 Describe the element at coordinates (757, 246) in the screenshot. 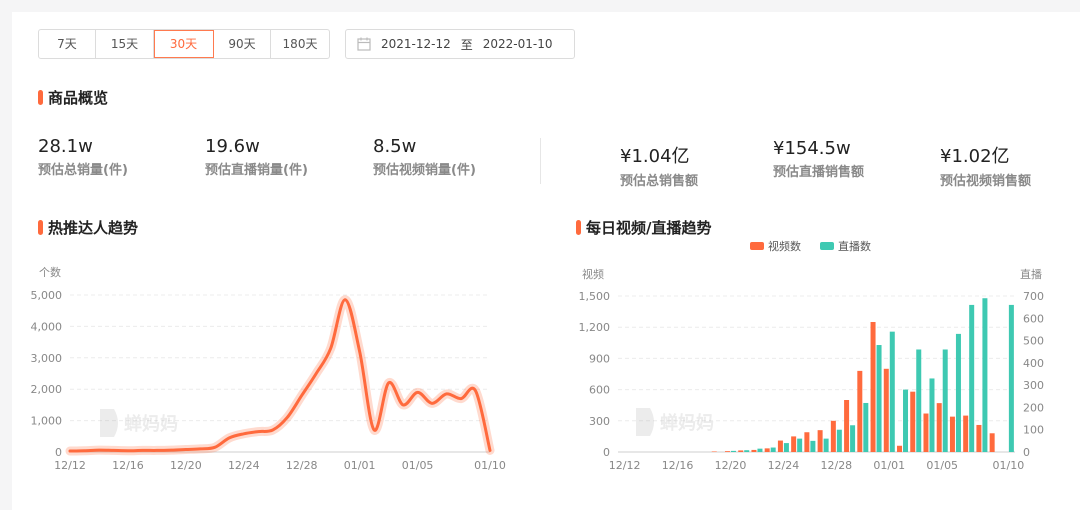

I see `legend-swatch` at that location.